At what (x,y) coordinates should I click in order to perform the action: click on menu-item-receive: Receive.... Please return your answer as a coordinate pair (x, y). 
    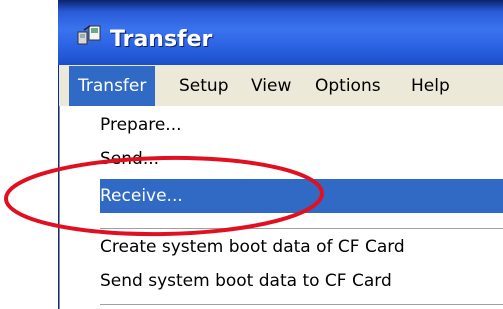
    Looking at the image, I should click on (141, 196).